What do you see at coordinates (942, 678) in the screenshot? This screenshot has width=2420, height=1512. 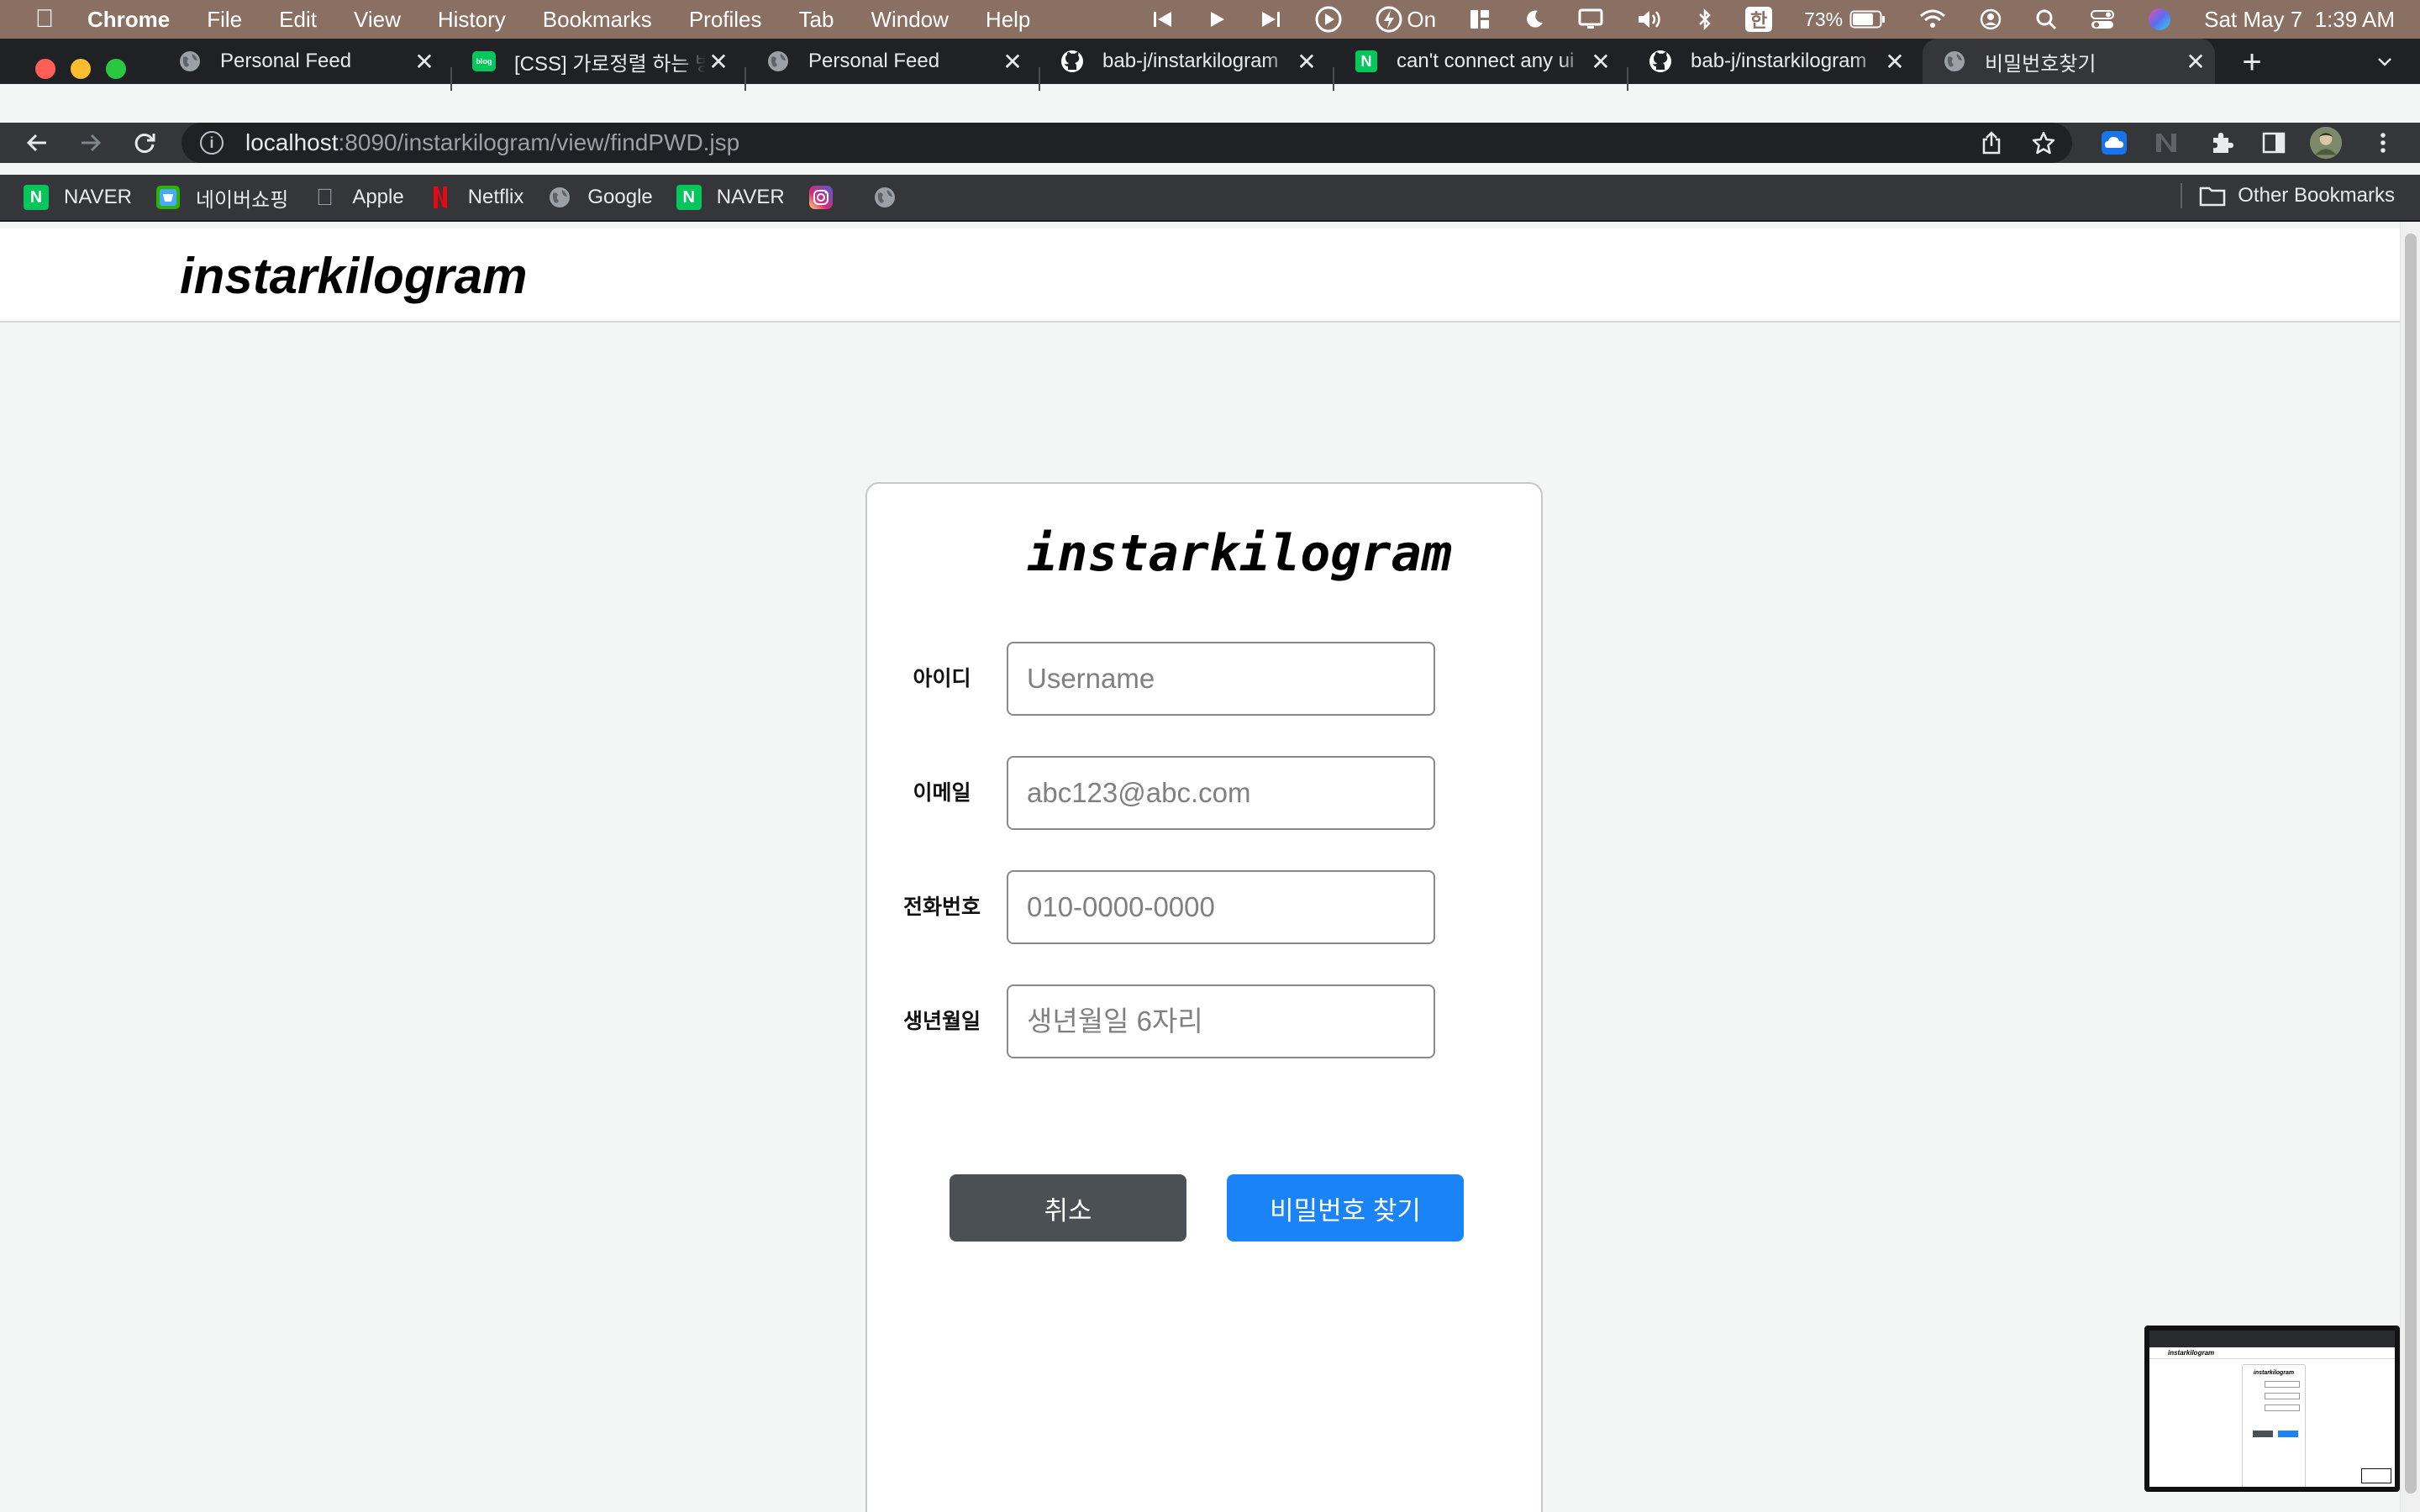 I see `username-label: 아이디` at bounding box center [942, 678].